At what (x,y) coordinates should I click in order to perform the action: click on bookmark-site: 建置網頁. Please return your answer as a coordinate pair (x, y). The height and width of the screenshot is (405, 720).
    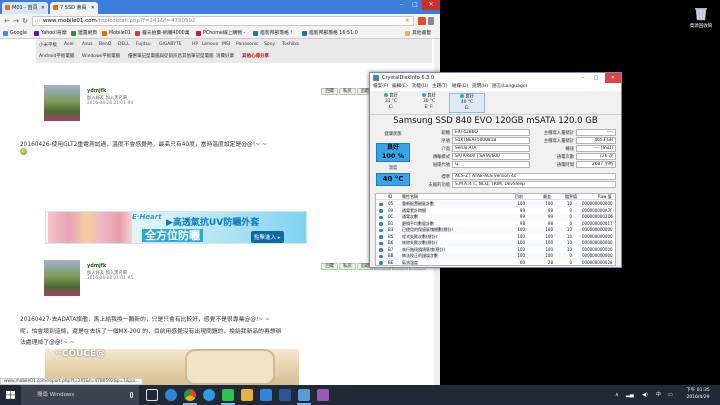
    Looking at the image, I should click on (86, 33).